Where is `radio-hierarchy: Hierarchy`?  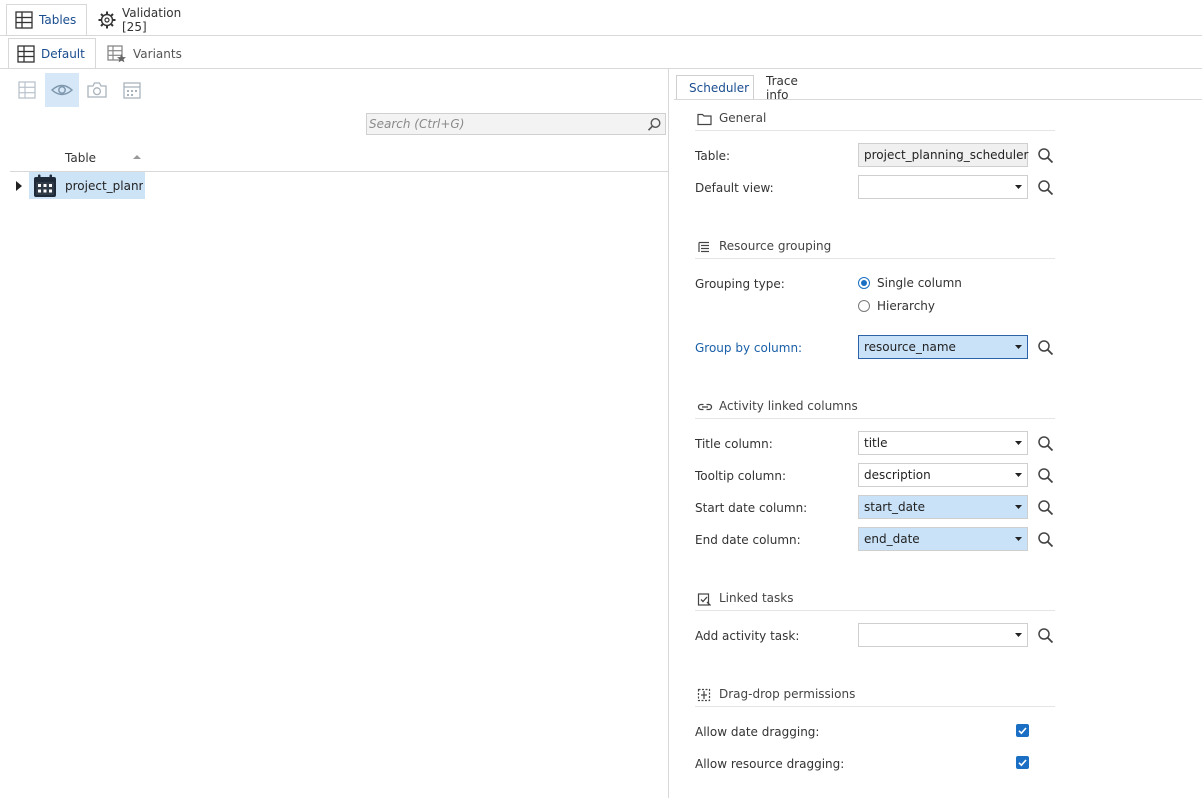
radio-hierarchy: Hierarchy is located at coordinates (896, 306).